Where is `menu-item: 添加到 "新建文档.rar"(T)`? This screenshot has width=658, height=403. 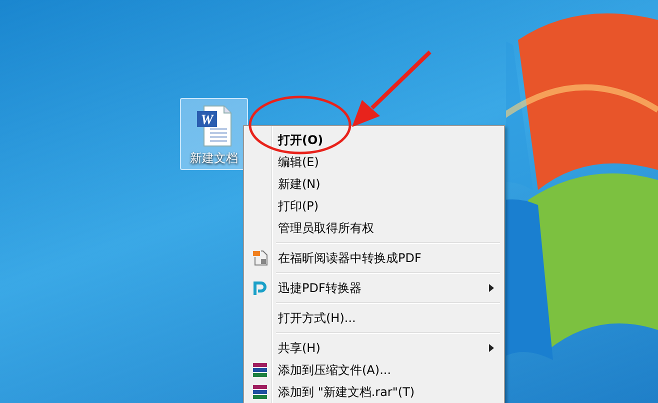 menu-item: 添加到 "新建文档.rar"(T) is located at coordinates (374, 392).